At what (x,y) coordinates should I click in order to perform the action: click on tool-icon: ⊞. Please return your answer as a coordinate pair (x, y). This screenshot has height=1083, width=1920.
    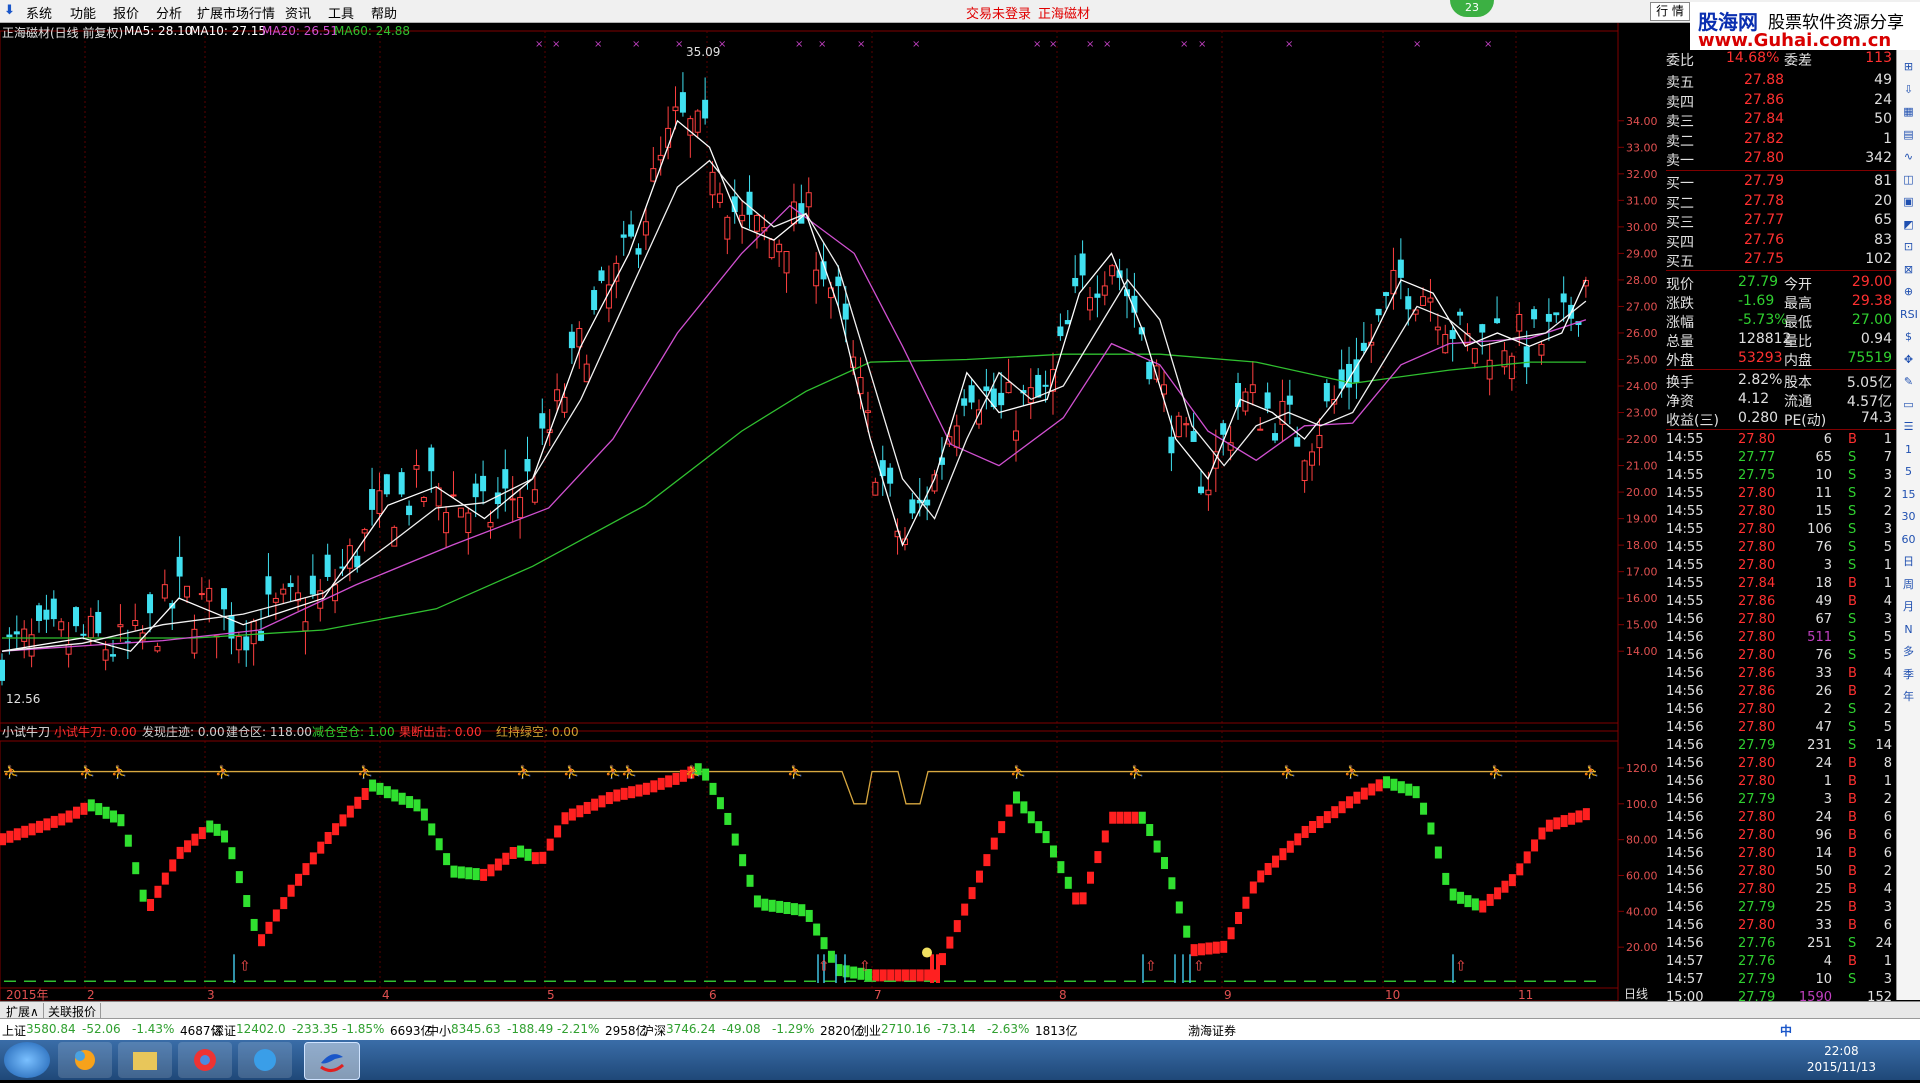
    Looking at the image, I should click on (1908, 66).